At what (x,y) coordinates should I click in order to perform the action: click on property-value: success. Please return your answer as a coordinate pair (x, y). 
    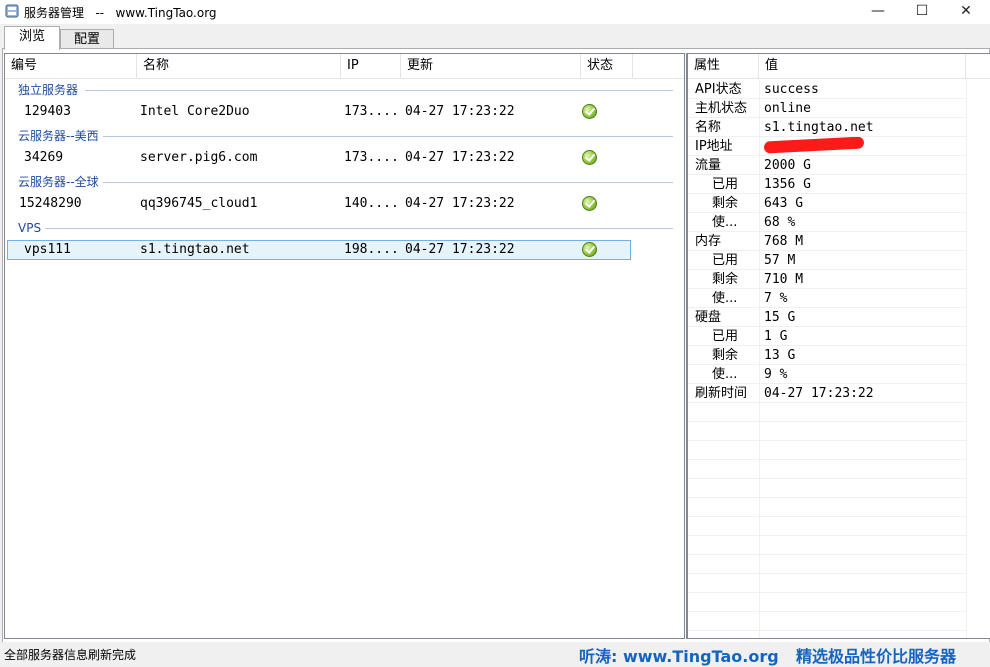
    Looking at the image, I should click on (791, 89).